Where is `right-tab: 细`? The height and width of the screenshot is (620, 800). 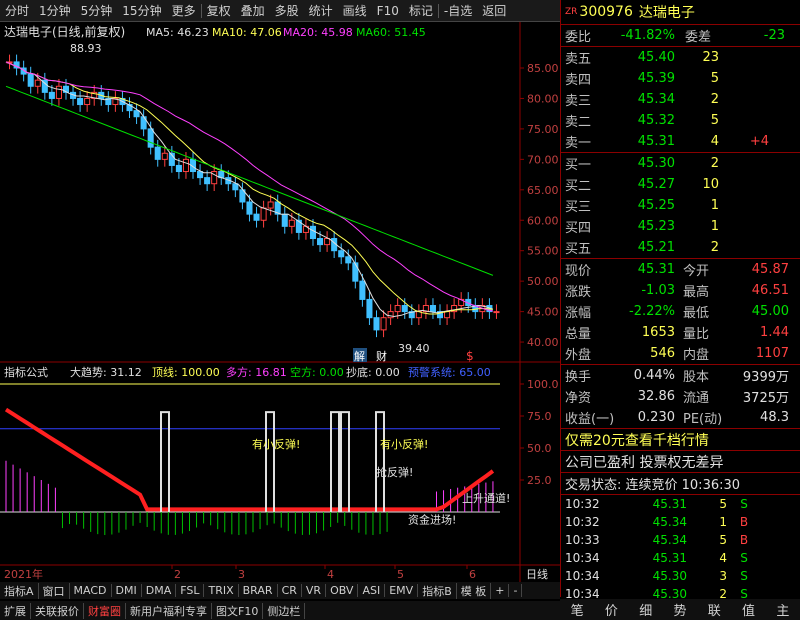 right-tab: 细 is located at coordinates (646, 609).